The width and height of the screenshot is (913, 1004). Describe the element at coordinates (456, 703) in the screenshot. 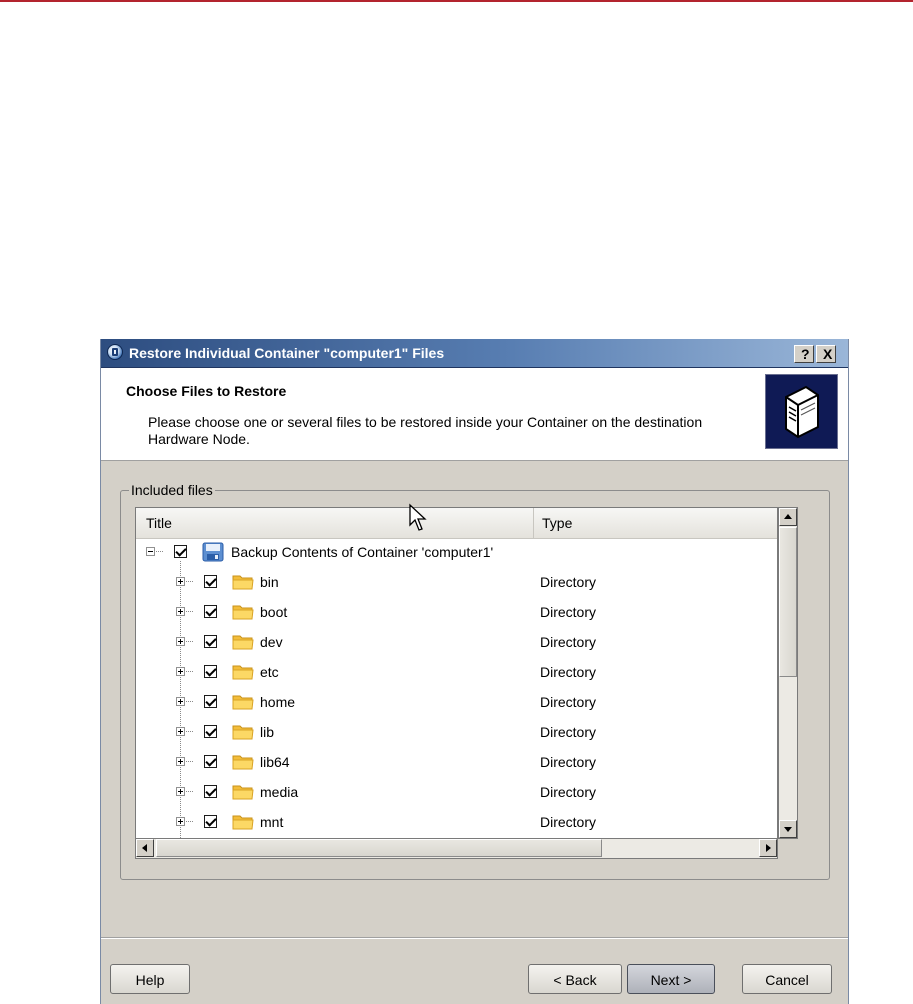

I see `tree-row: home Directory` at that location.